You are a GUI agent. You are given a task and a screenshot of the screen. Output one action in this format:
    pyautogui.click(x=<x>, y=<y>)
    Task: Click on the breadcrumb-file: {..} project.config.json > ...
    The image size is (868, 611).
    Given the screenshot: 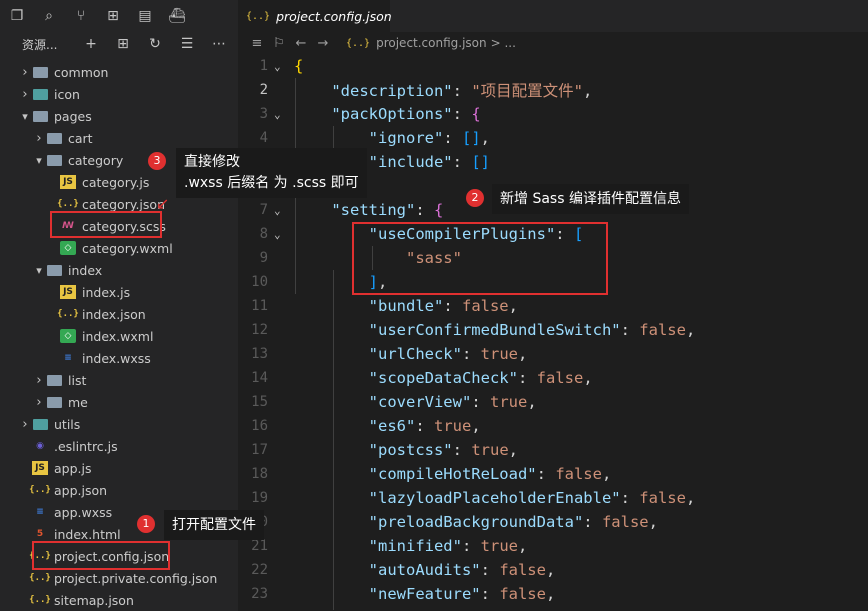 What is the action you would take?
    pyautogui.click(x=431, y=43)
    